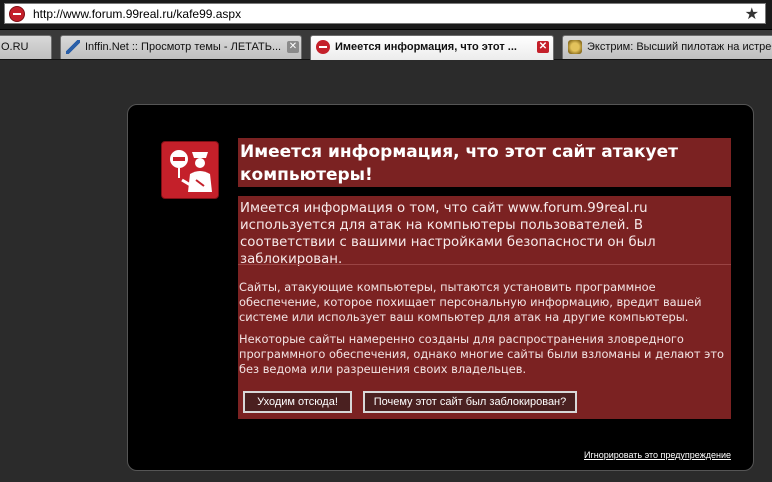 The image size is (772, 482). Describe the element at coordinates (752, 13) in the screenshot. I see `star-icon: ★` at that location.